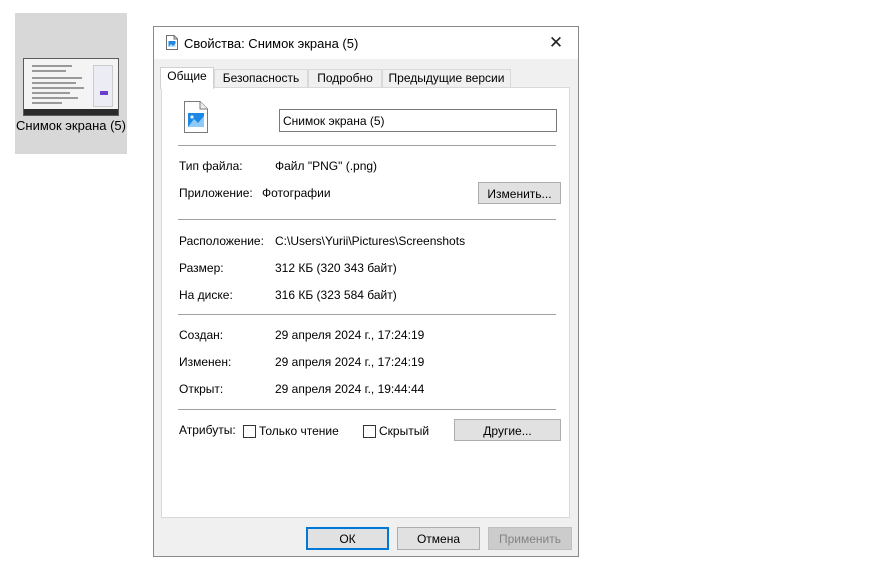 This screenshot has height=562, width=877. I want to click on file-name-input, so click(418, 120).